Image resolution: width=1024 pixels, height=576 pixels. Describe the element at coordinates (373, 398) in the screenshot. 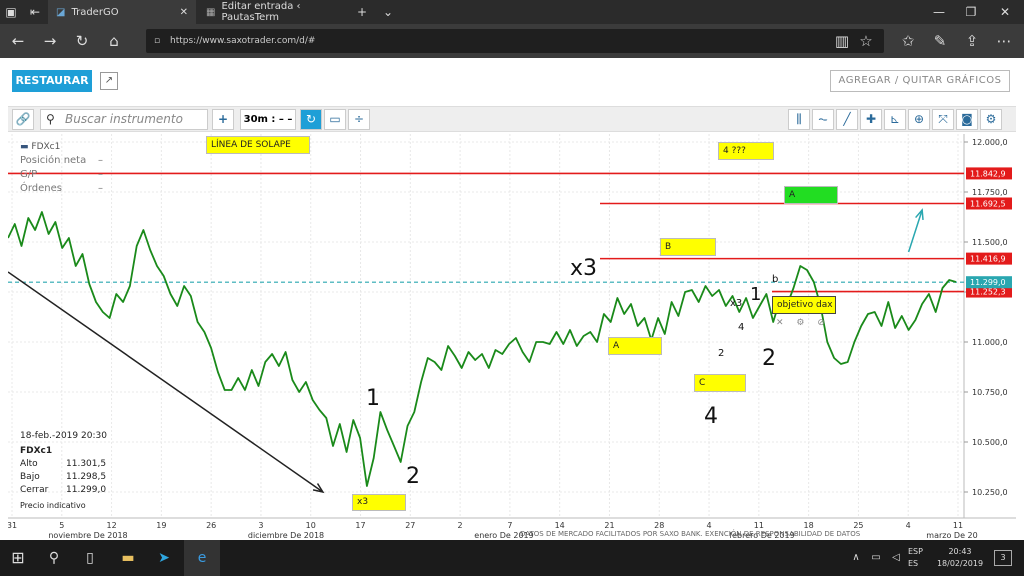

I see `wave-1-left-annotation: 1` at that location.